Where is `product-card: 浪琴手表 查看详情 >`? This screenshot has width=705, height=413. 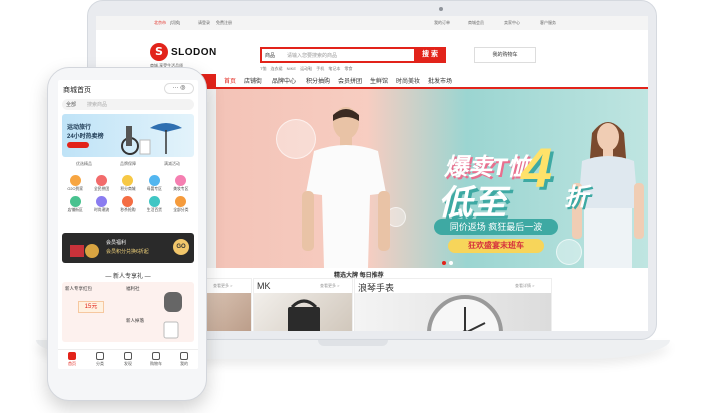 product-card: 浪琴手表 查看详情 > is located at coordinates (453, 304).